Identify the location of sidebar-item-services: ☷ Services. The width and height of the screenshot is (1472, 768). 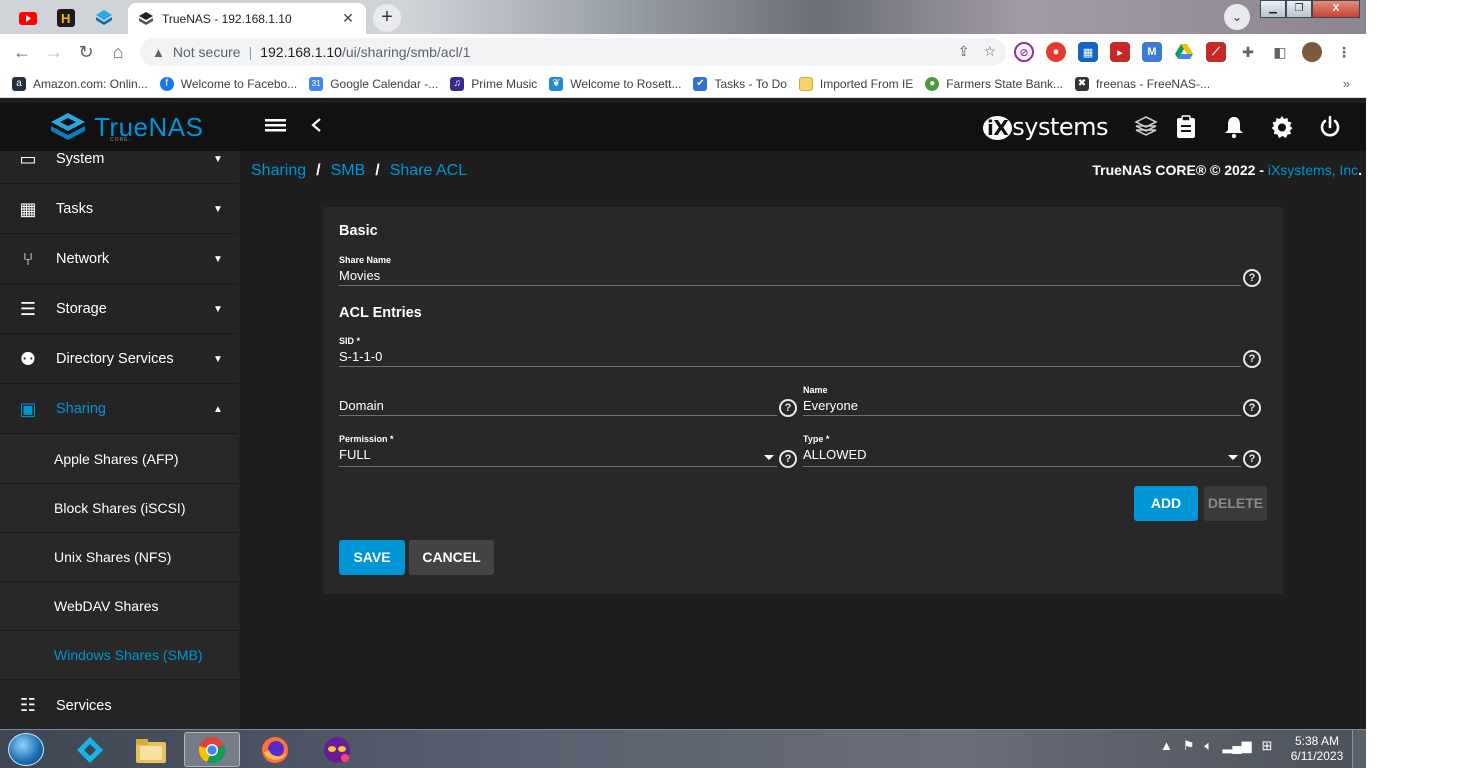
(119, 705).